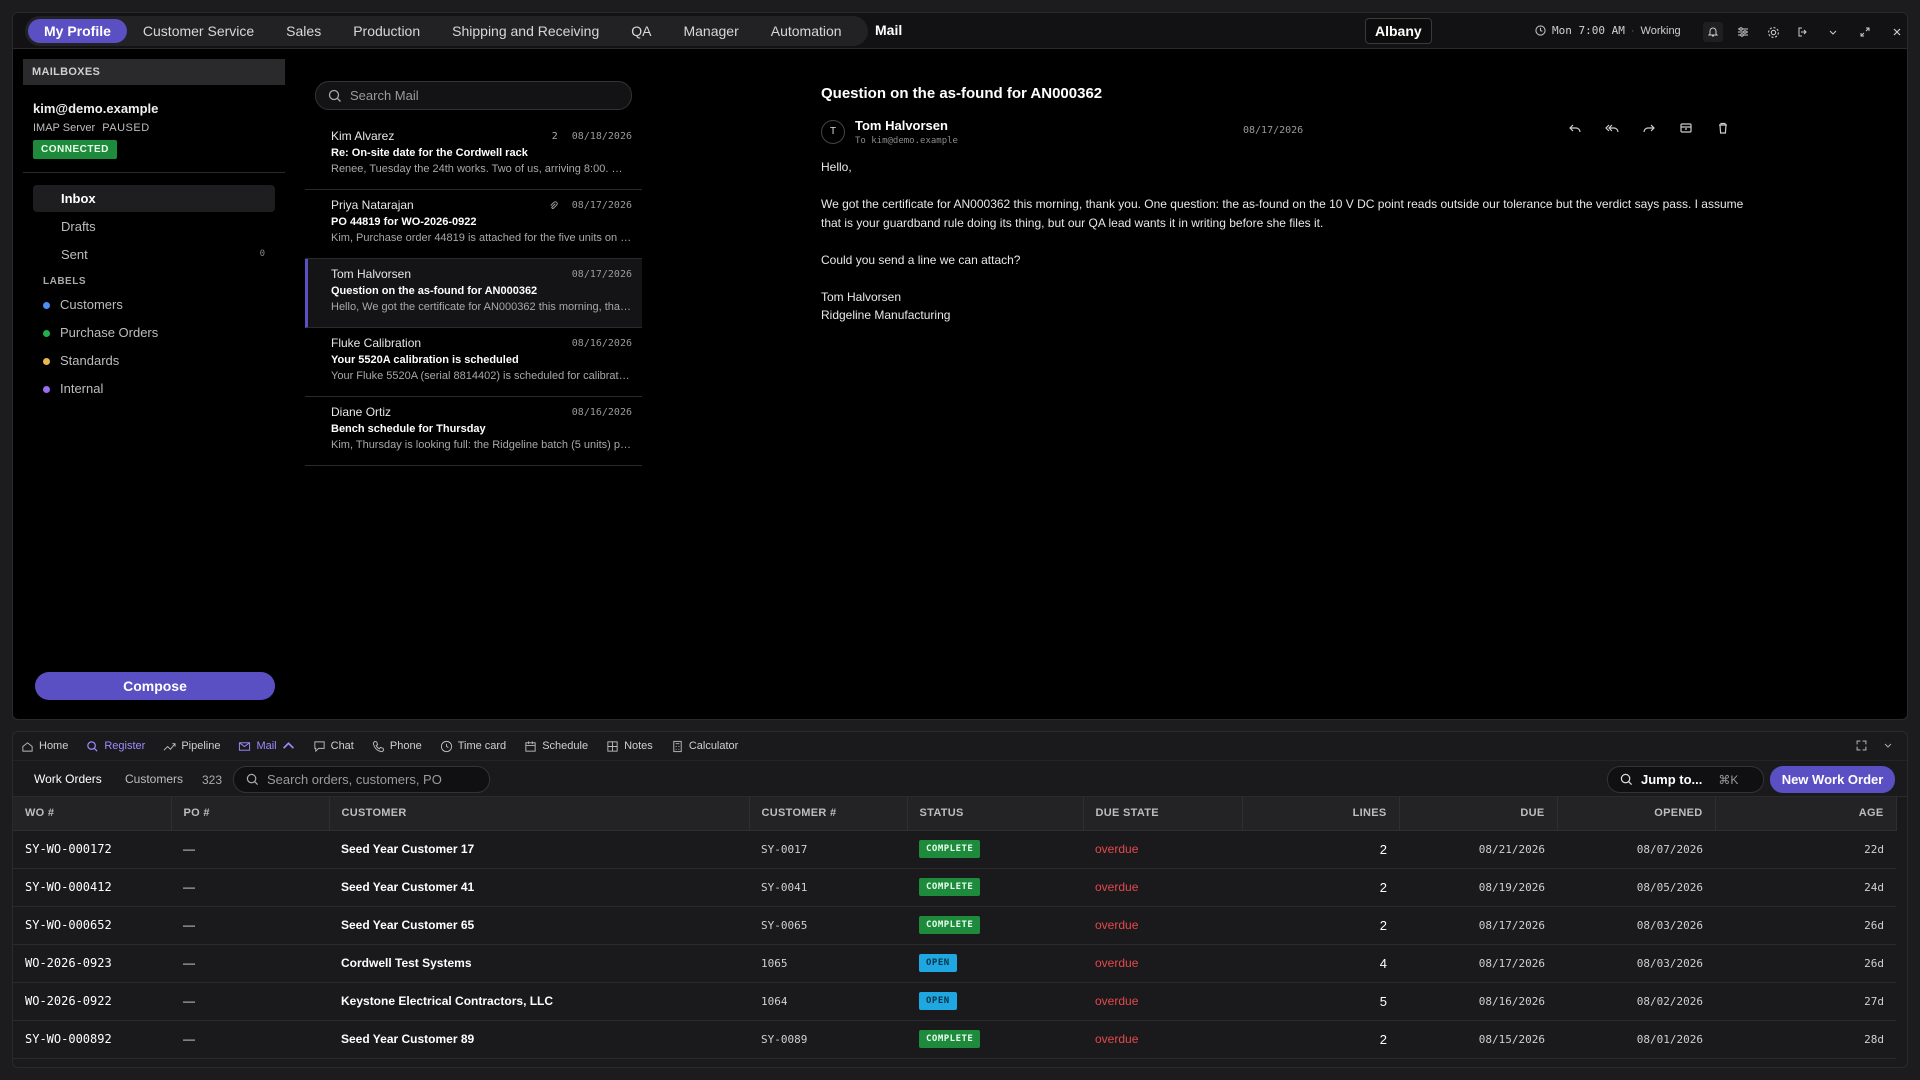 The height and width of the screenshot is (1080, 1920). Describe the element at coordinates (641, 31) in the screenshot. I see `nav-tab-qa: QA` at that location.